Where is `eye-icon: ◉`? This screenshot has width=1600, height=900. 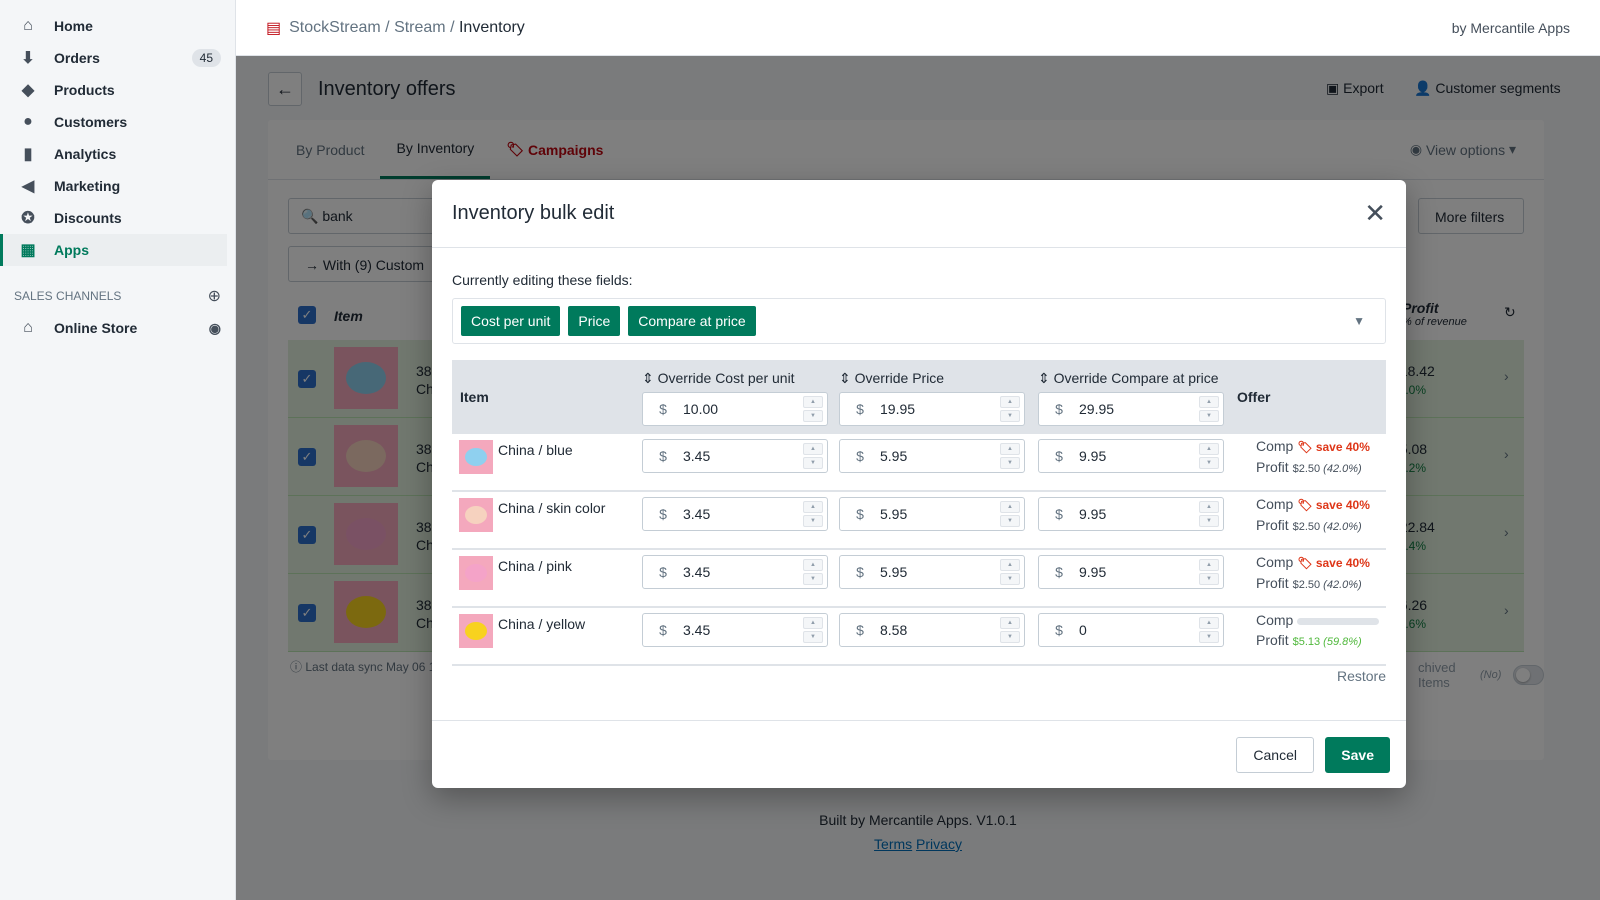
eye-icon: ◉ is located at coordinates (215, 328).